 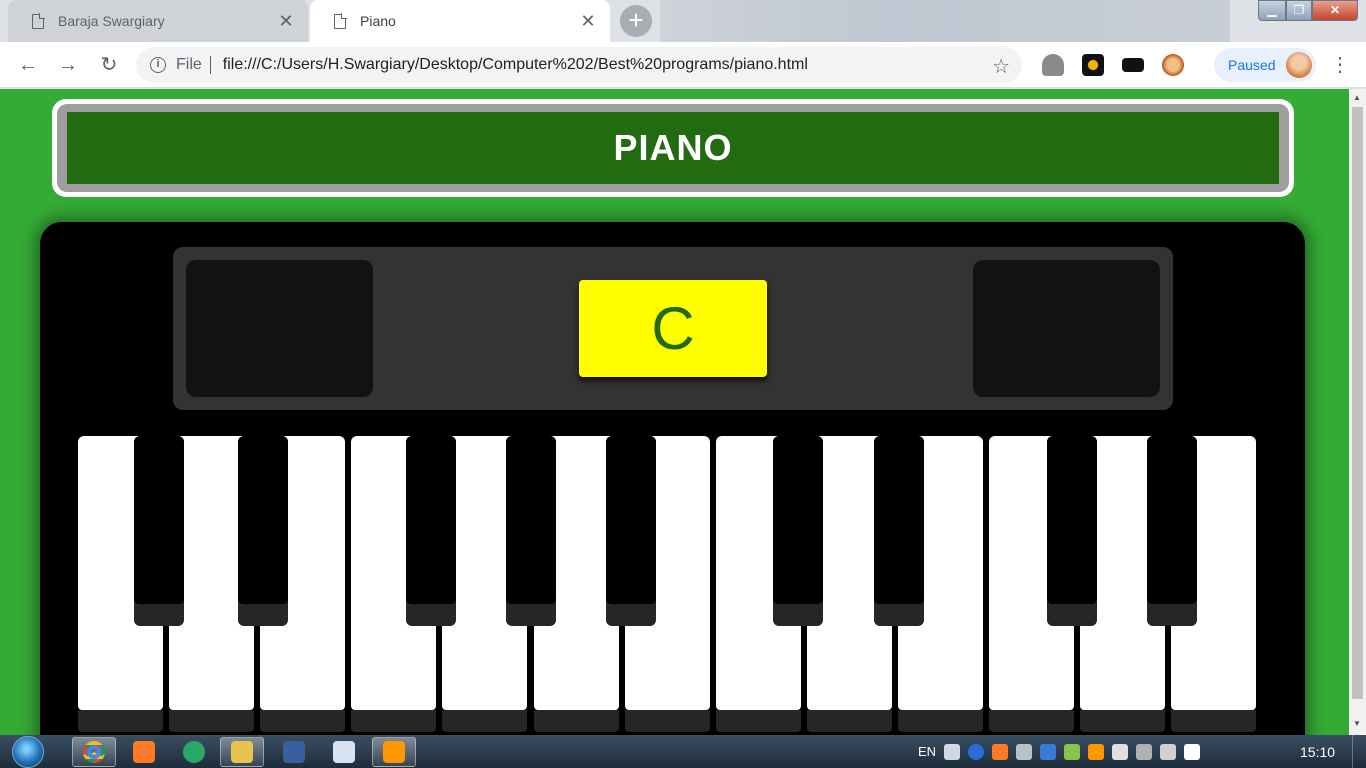 I want to click on system-tray: EN, so click(x=1063, y=751).